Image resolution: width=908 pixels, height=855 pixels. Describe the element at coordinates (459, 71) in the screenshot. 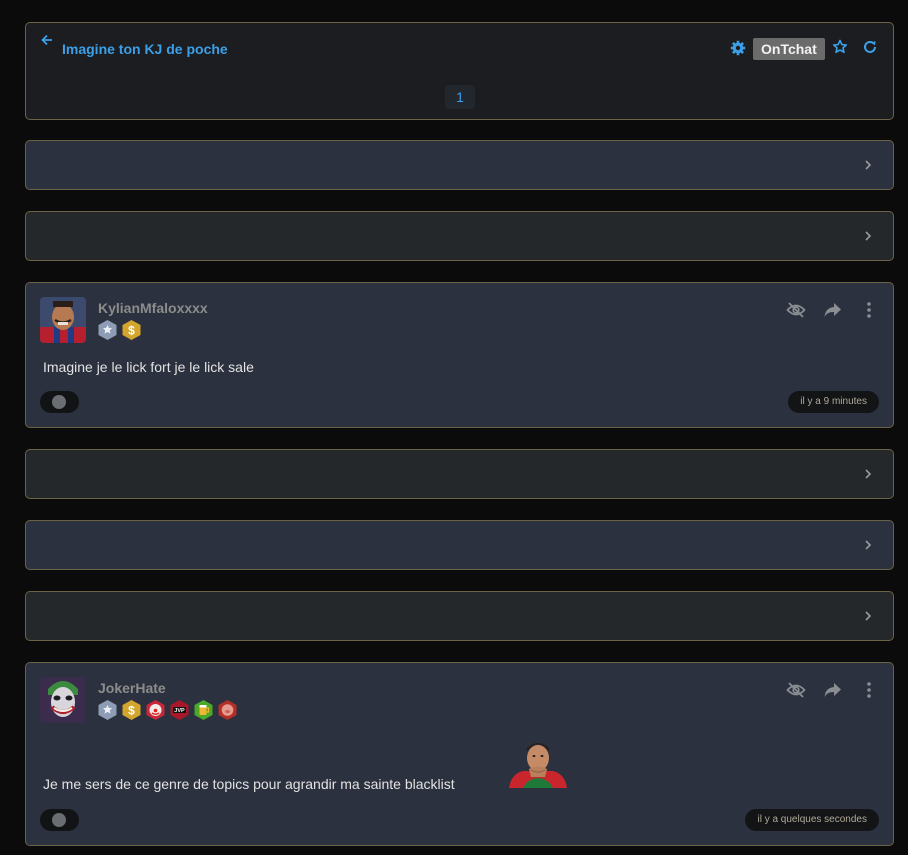

I see `topic-header: Imagine ton KJ de poche OnTchat 1` at that location.